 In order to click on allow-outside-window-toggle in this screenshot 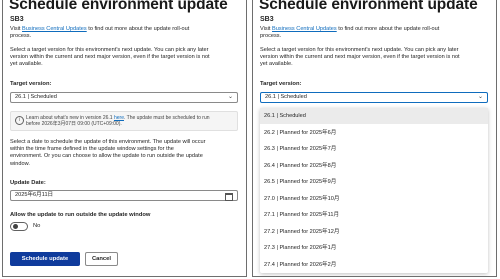, I will do `click(19, 226)`.